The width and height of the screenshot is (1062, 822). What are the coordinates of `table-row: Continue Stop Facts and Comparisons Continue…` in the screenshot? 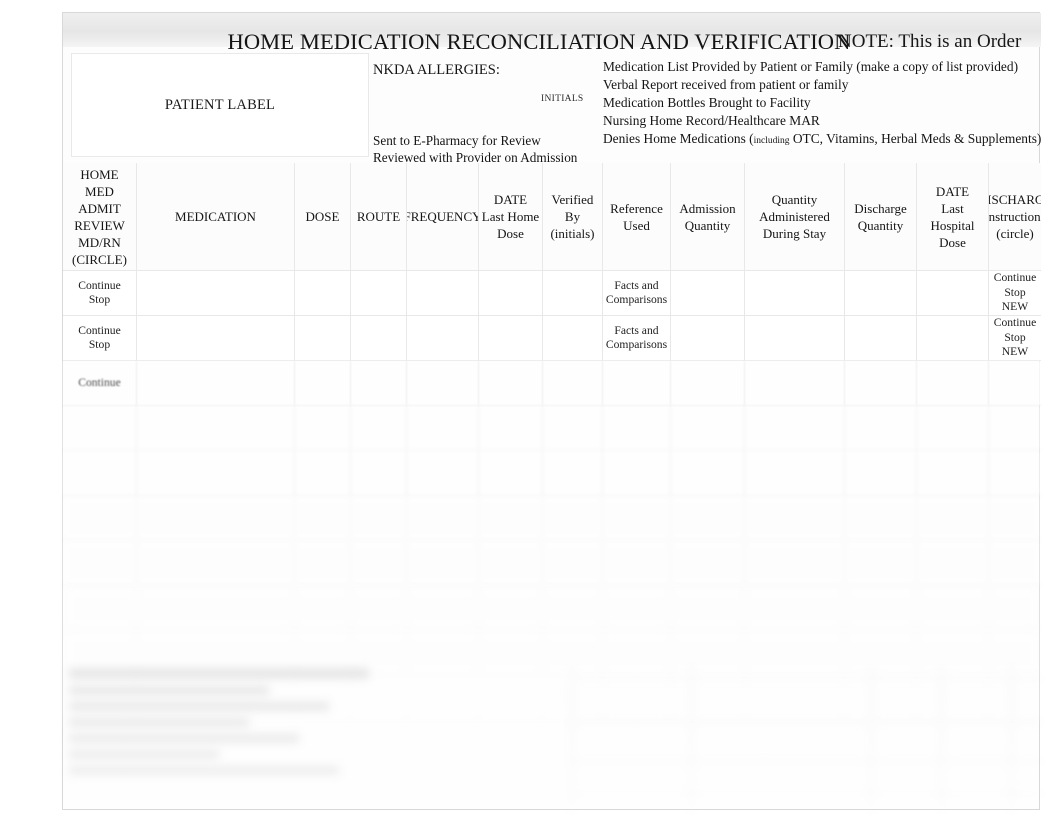 It's located at (552, 293).